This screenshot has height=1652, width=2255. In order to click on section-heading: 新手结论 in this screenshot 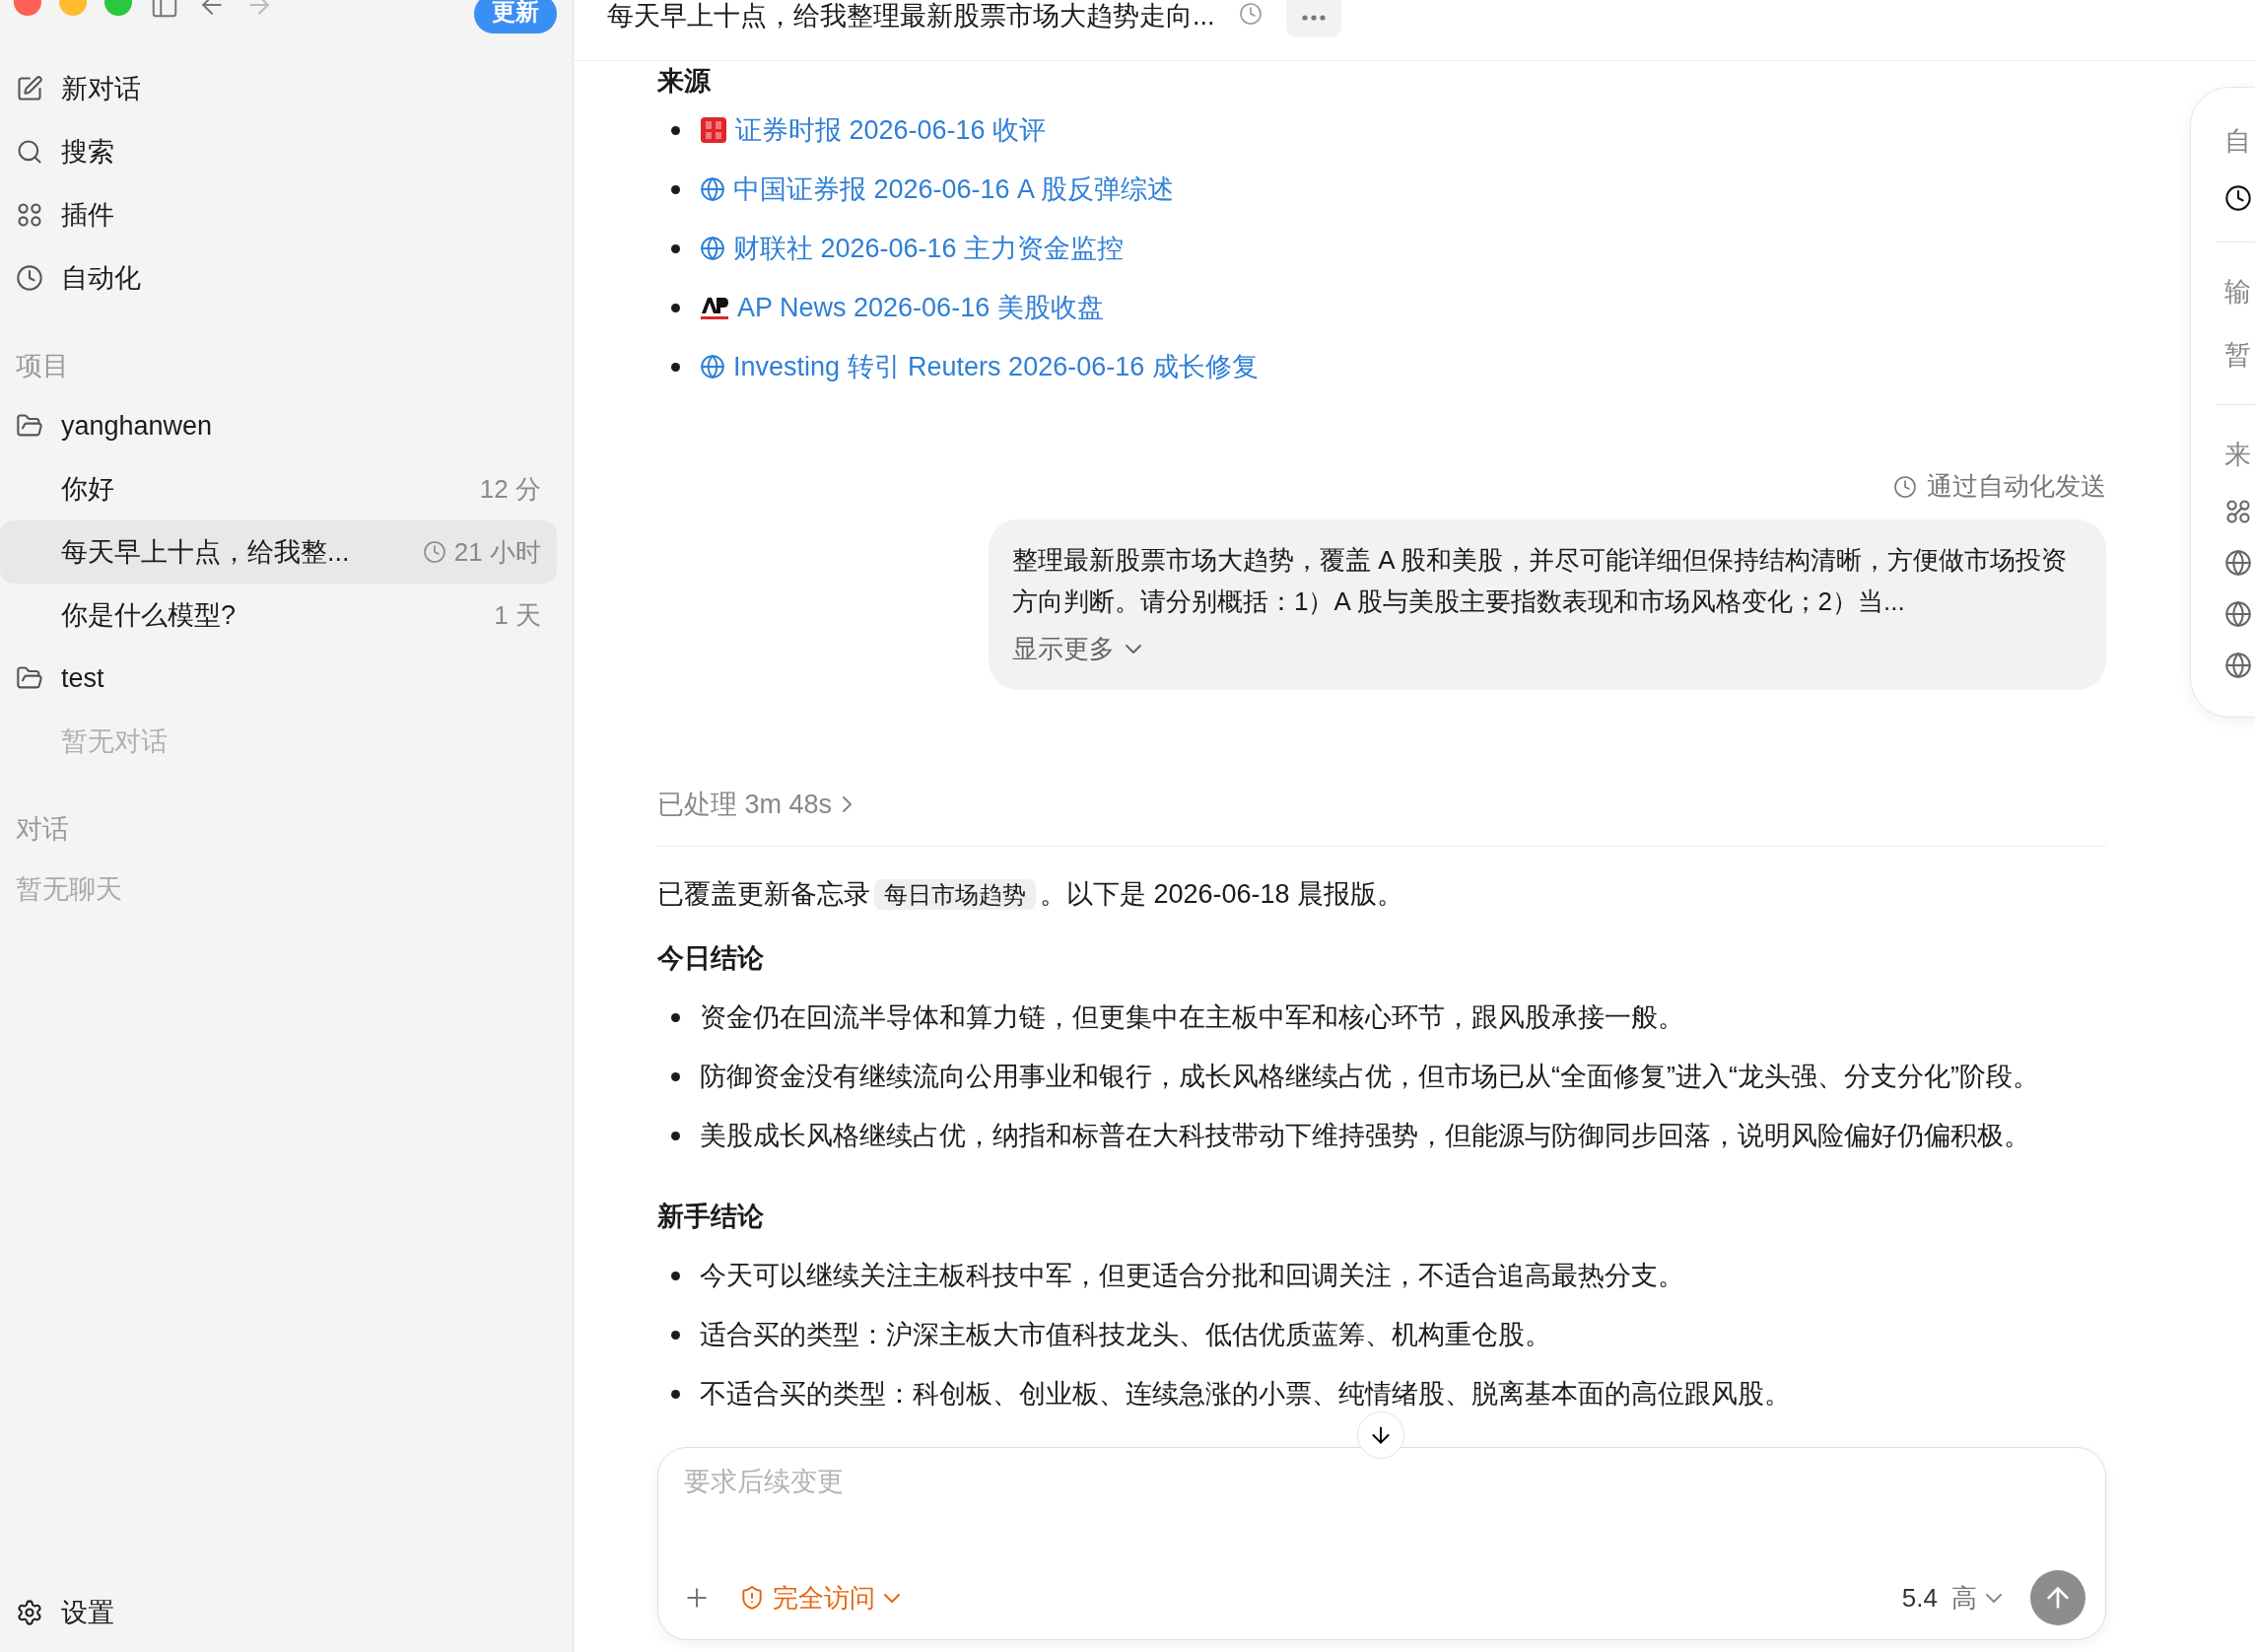, I will do `click(711, 1217)`.